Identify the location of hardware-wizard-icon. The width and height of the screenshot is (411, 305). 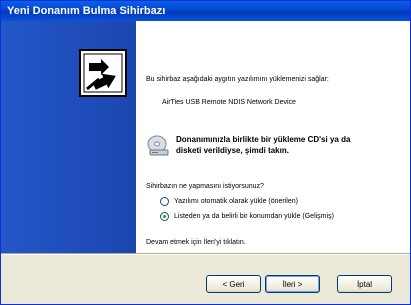
(103, 73).